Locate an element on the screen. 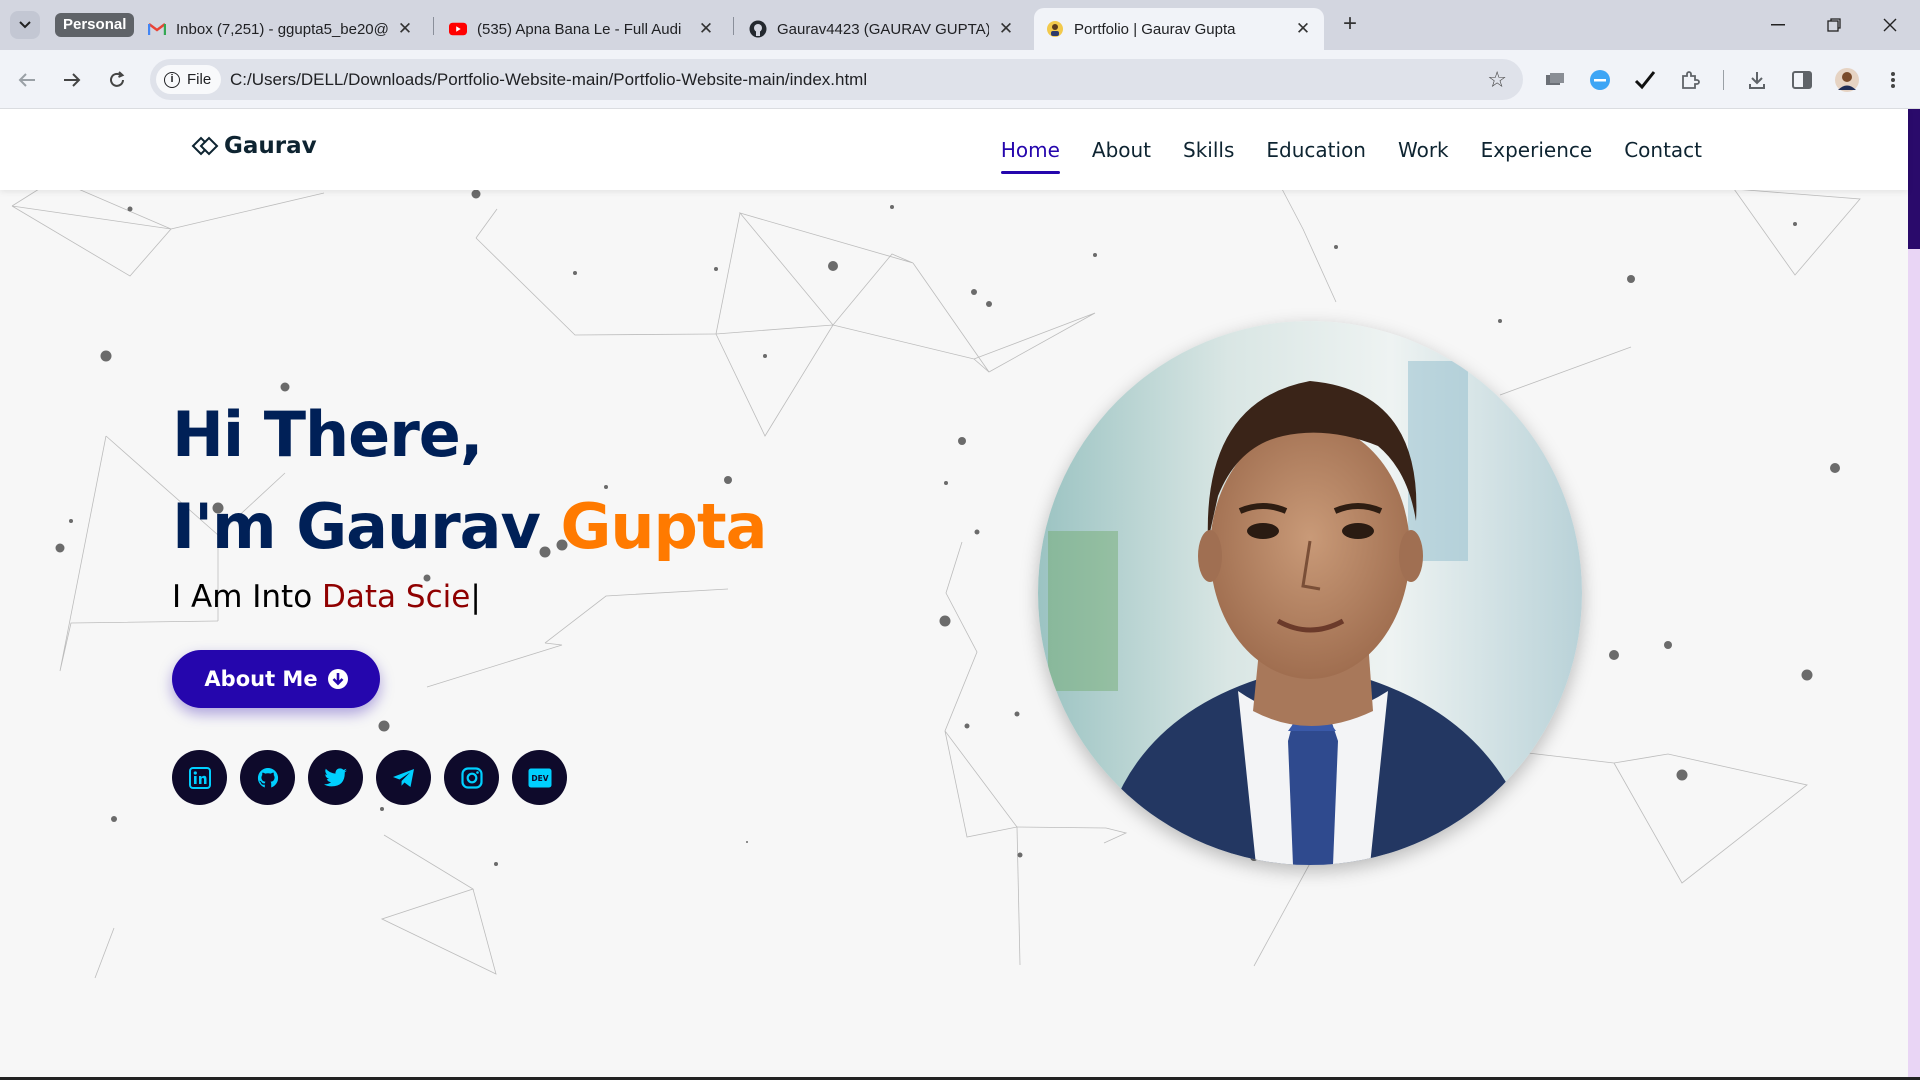  browser-menu-icon is located at coordinates (1893, 80).